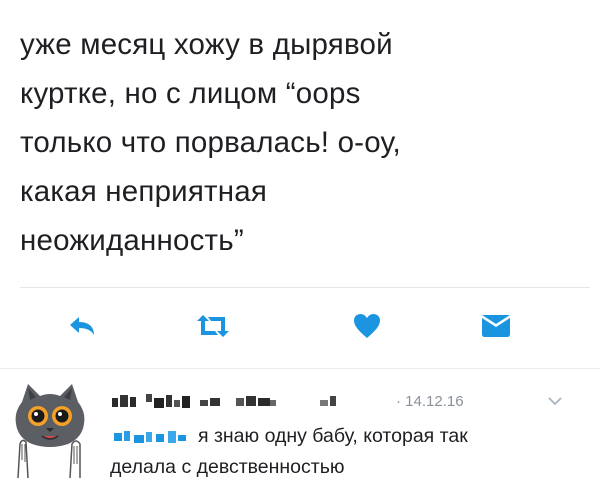 This screenshot has height=499, width=600. I want to click on tweet-actions, so click(300, 325).